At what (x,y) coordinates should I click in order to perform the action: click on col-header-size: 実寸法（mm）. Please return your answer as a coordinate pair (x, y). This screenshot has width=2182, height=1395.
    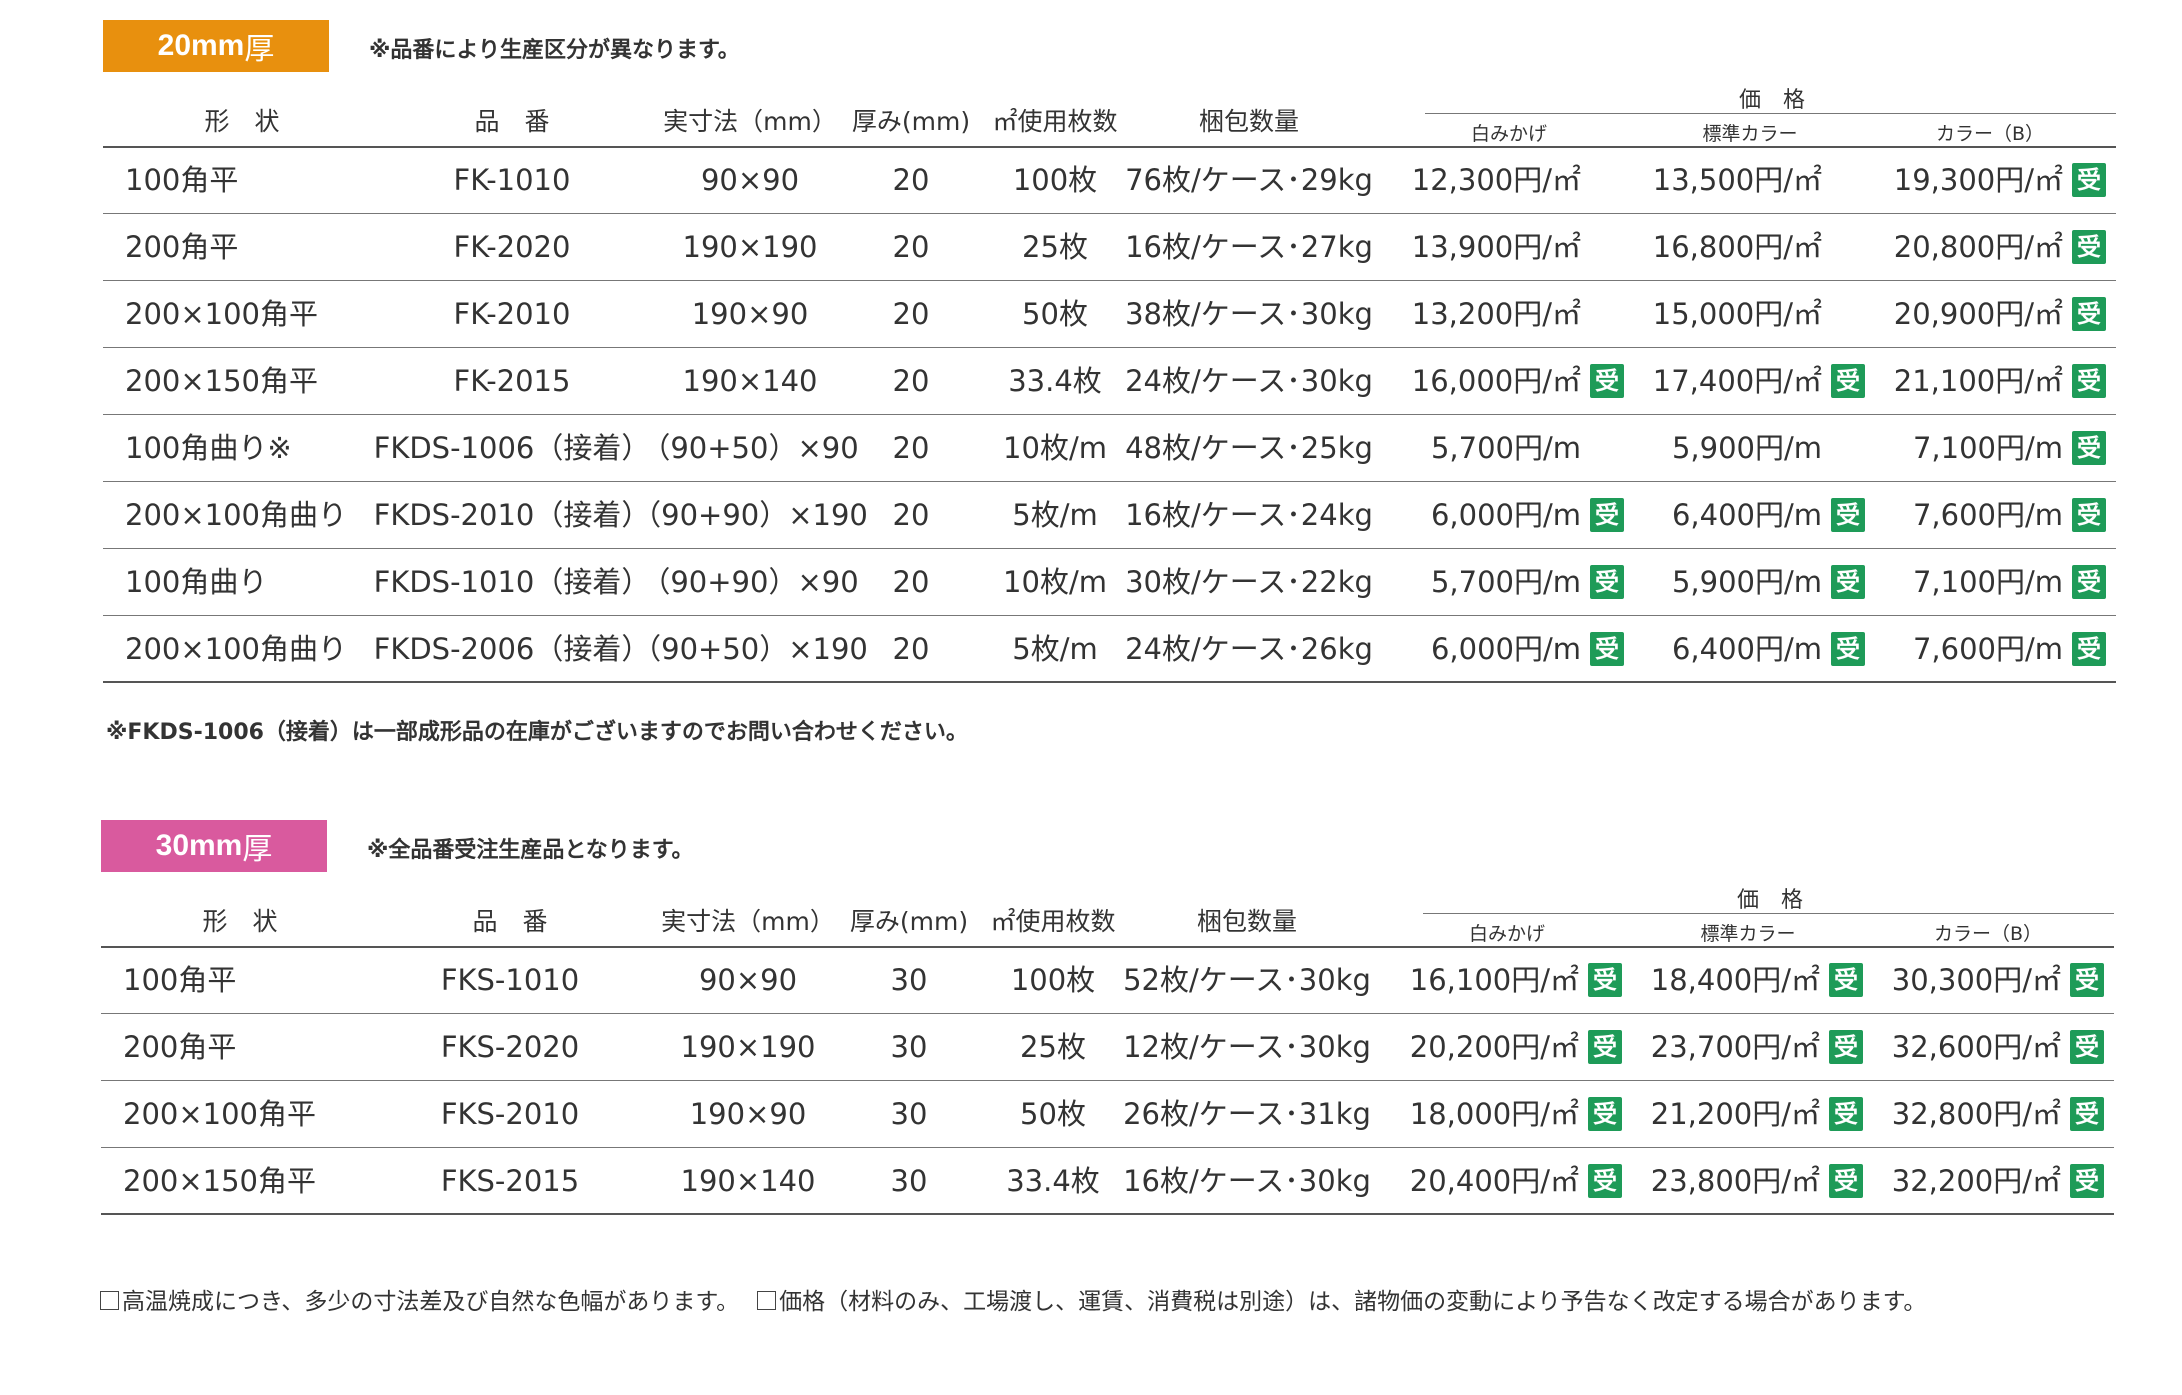
    Looking at the image, I should click on (750, 121).